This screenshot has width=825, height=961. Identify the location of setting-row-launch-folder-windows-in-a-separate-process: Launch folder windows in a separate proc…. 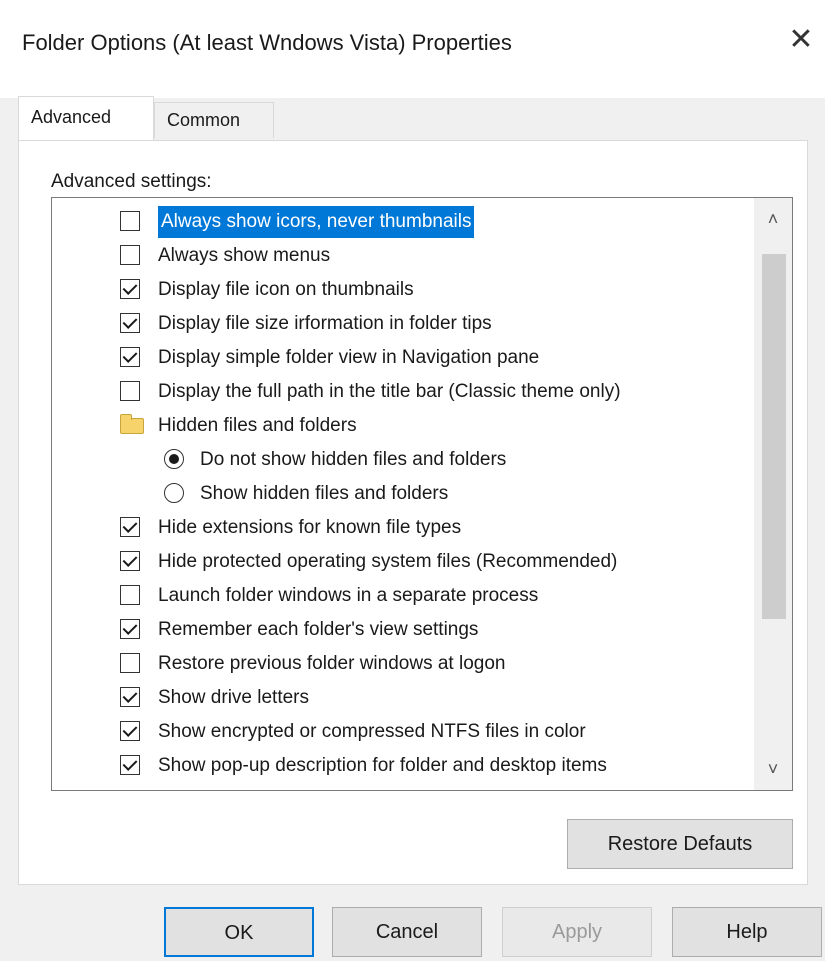
(403, 596).